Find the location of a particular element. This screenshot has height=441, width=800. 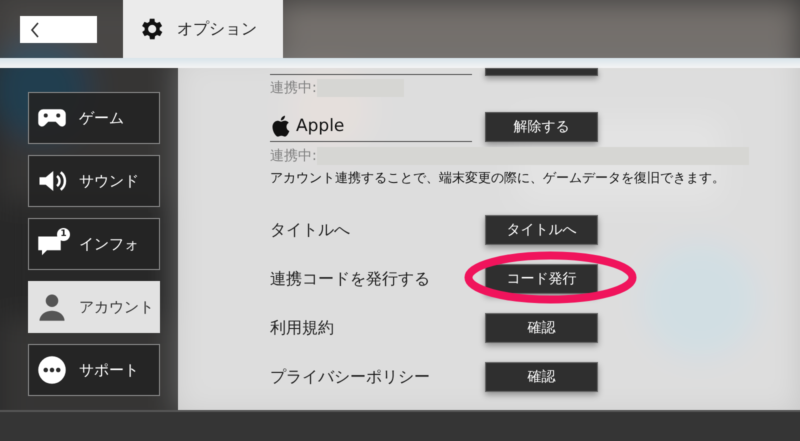

sidebar-tab: サウンド is located at coordinates (94, 181).